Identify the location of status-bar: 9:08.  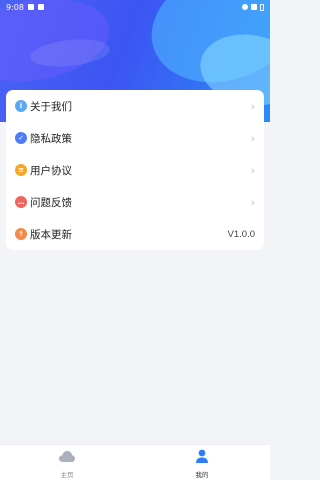
(135, 7).